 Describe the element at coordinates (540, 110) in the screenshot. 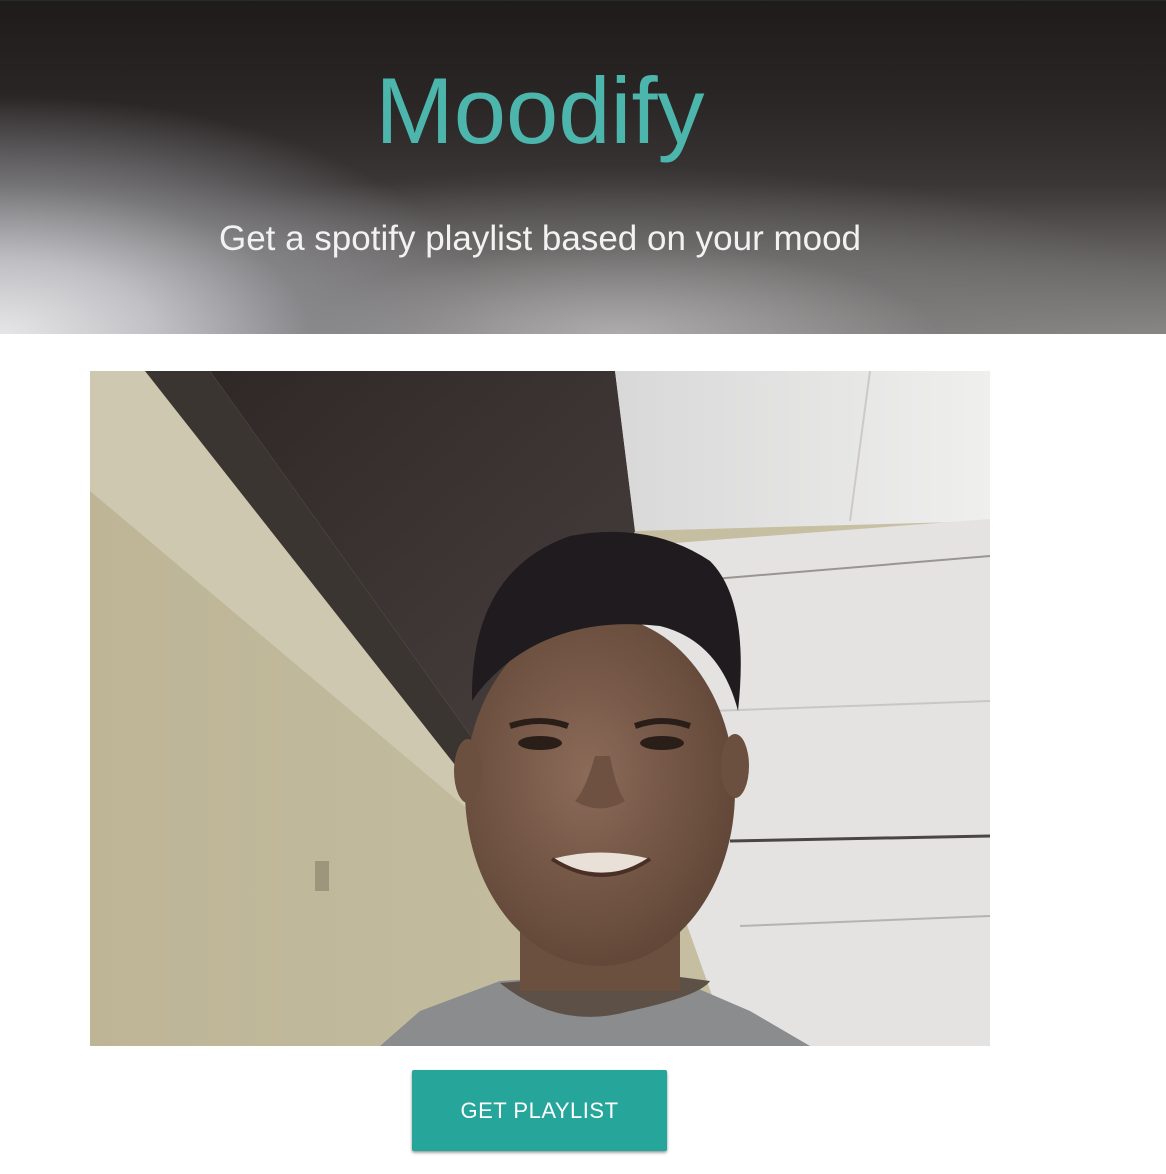

I see `app-title: Moodify` at that location.